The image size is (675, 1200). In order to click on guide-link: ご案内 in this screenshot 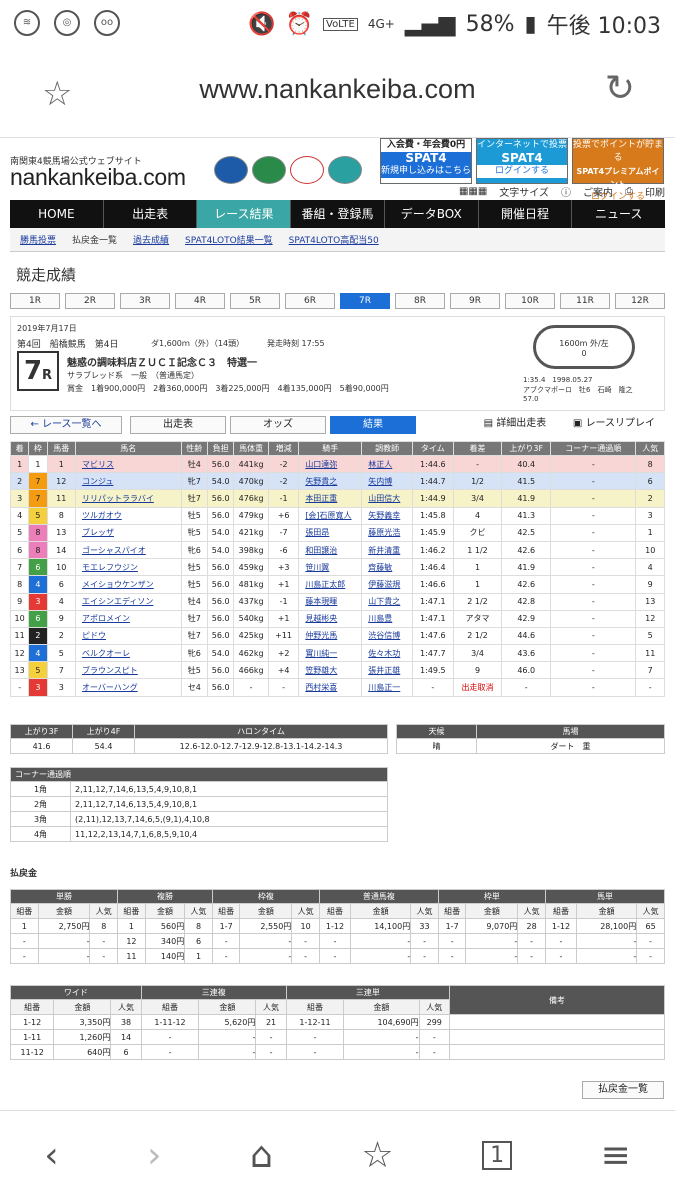, I will do `click(598, 191)`.